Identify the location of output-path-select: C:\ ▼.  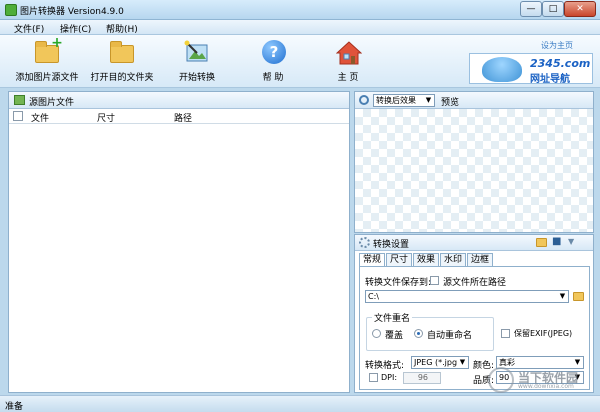
(467, 296).